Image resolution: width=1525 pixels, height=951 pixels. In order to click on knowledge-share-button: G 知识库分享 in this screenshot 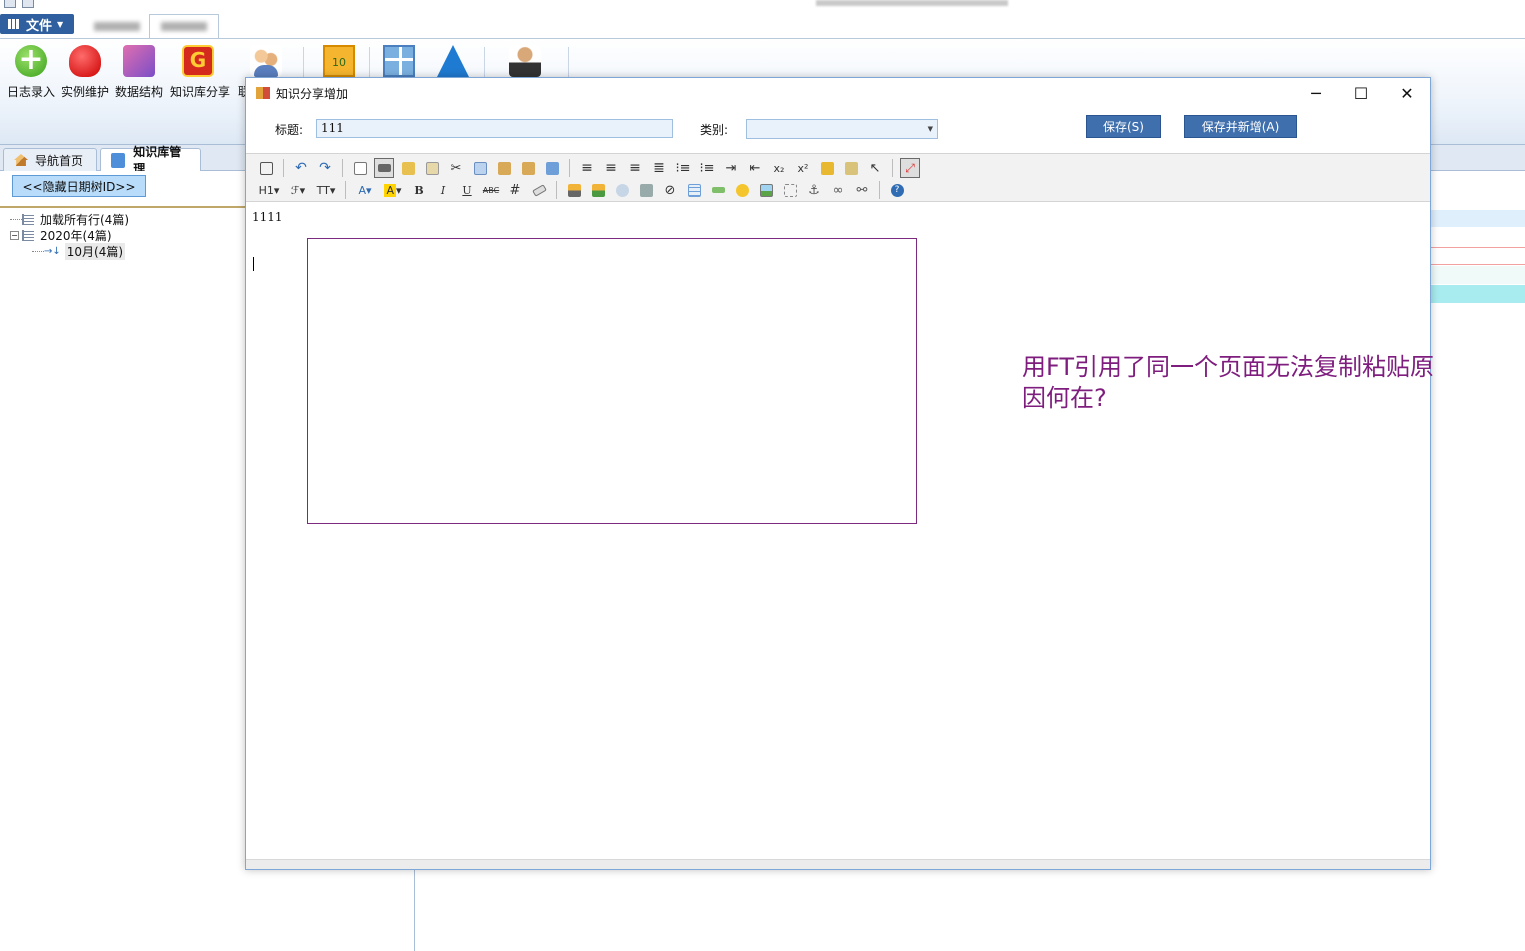, I will do `click(200, 72)`.